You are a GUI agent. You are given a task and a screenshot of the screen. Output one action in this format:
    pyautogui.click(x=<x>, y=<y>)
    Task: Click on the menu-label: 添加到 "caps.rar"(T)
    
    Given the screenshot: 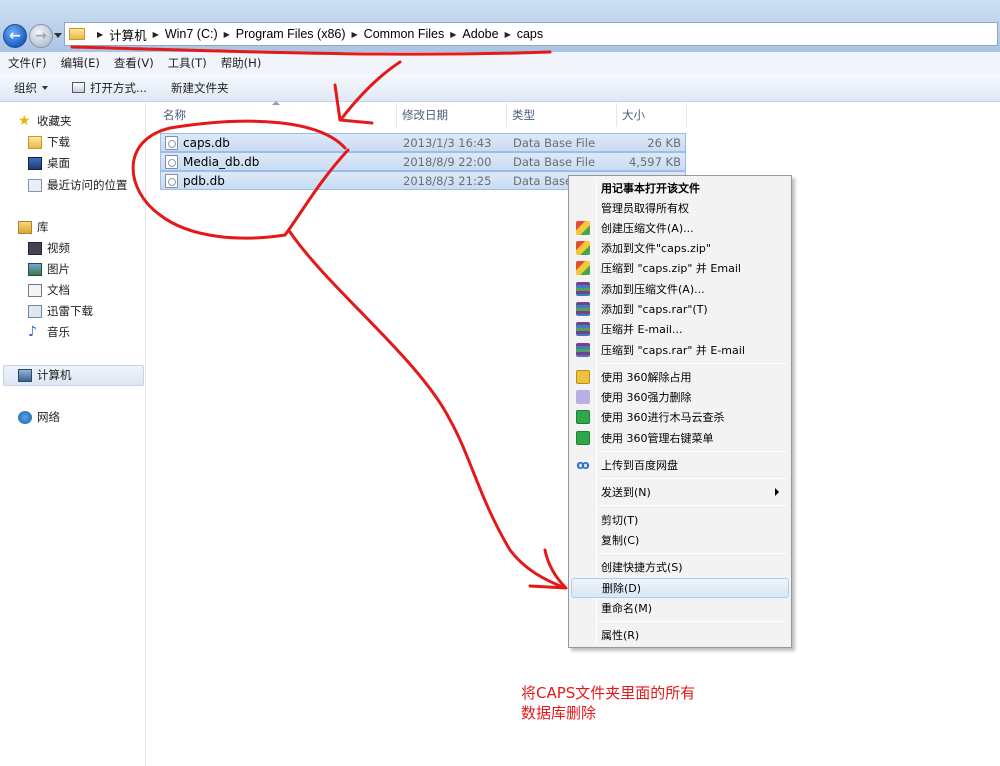 What is the action you would take?
    pyautogui.click(x=654, y=309)
    